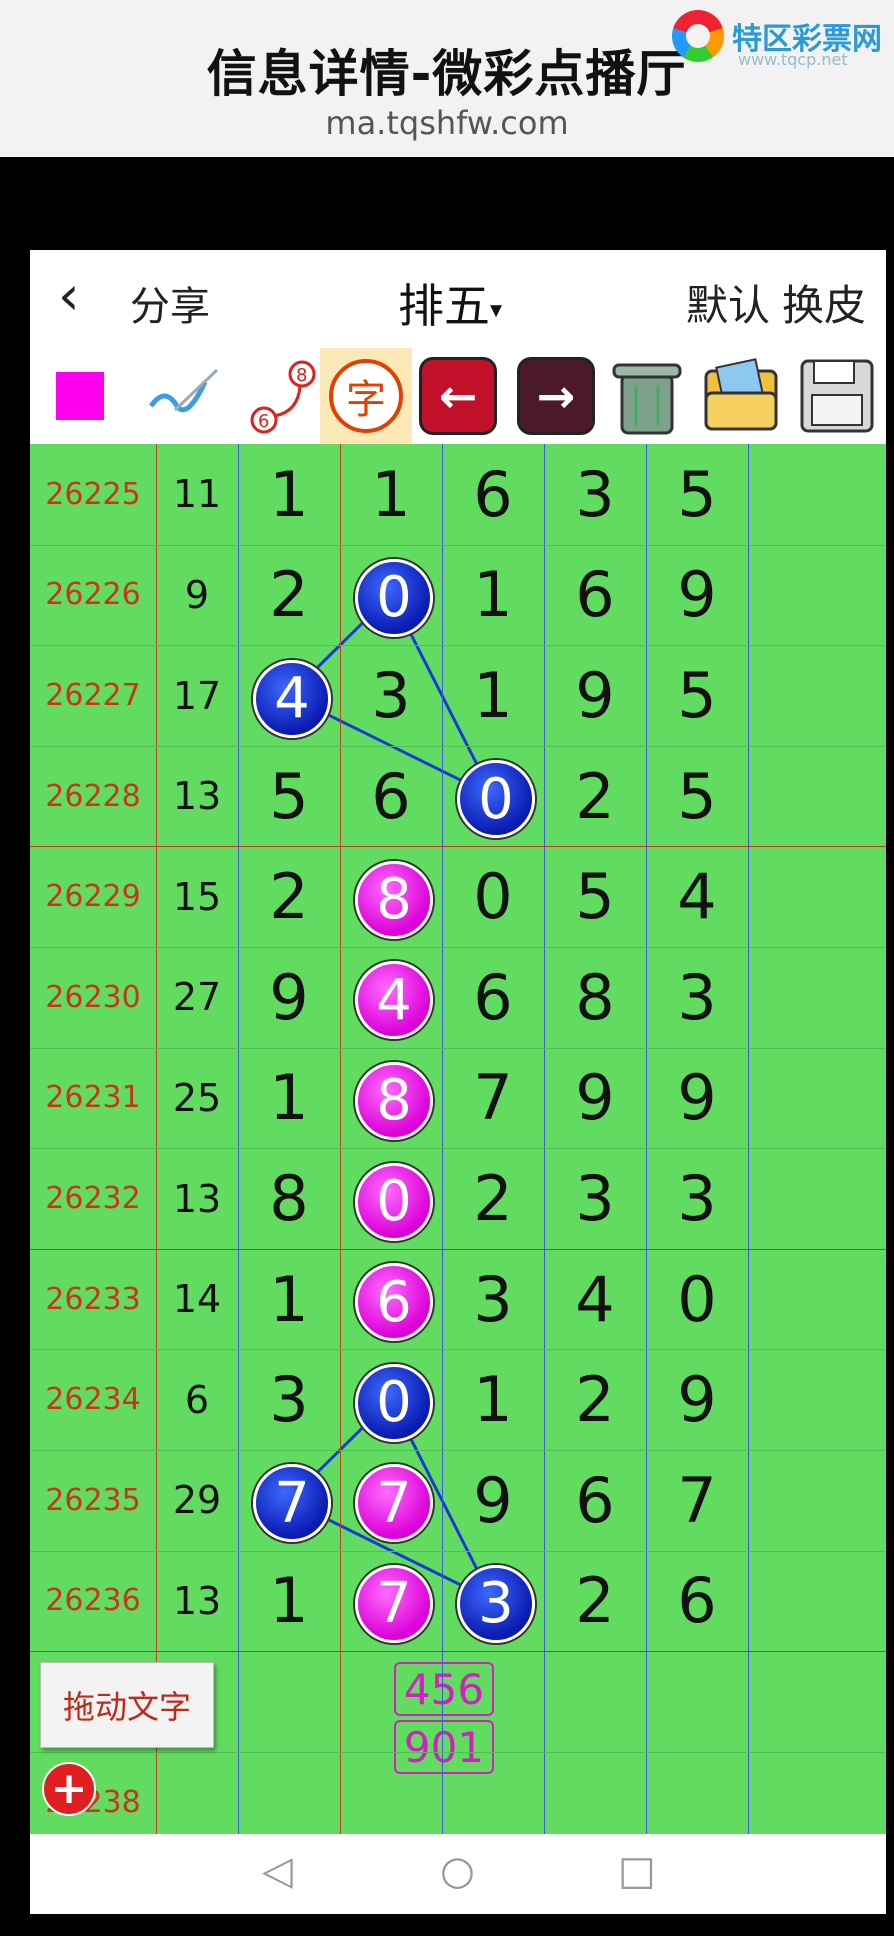 This screenshot has width=894, height=1936. What do you see at coordinates (197, 594) in the screenshot?
I see `sum-value: 9` at bounding box center [197, 594].